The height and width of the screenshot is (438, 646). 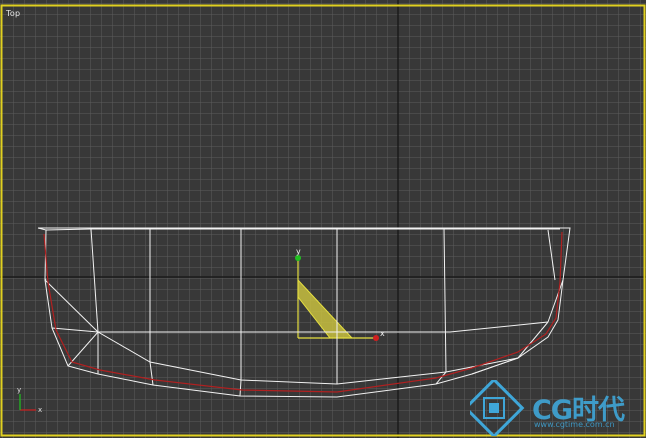 What do you see at coordinates (19, 390) in the screenshot?
I see `view-axis-y-label: y` at bounding box center [19, 390].